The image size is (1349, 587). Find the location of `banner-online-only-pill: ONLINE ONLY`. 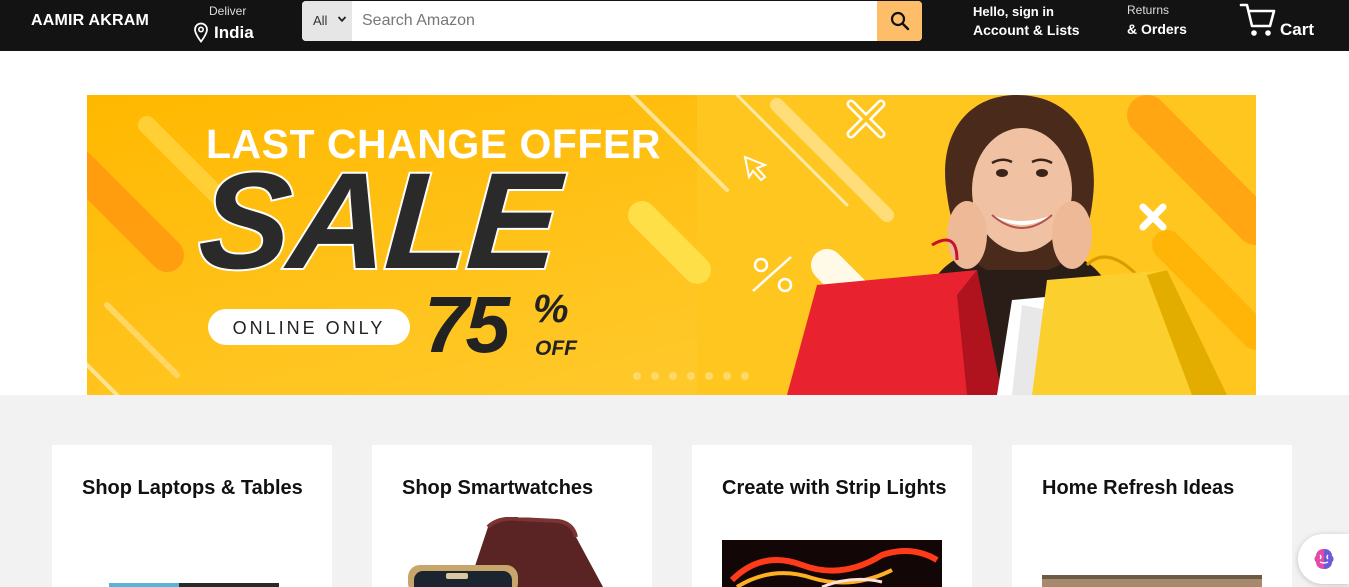

banner-online-only-pill: ONLINE ONLY is located at coordinates (309, 327).